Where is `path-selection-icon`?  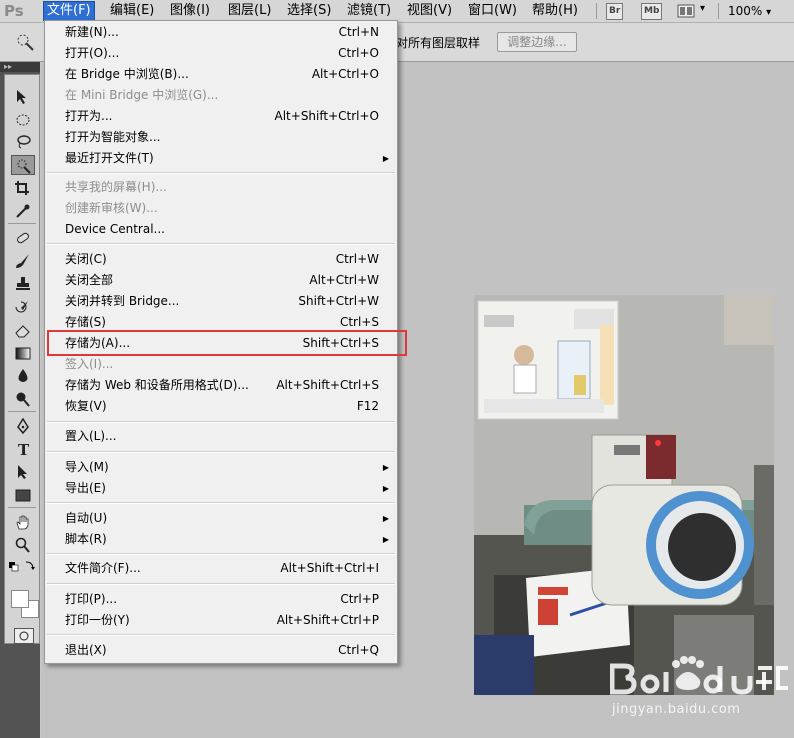 path-selection-icon is located at coordinates (22, 472).